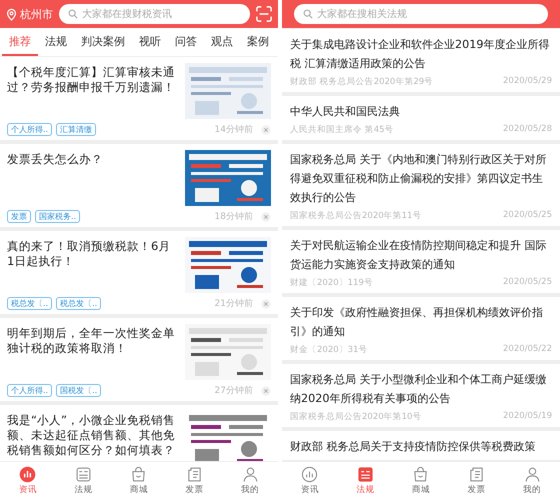 Image resolution: width=560 pixels, height=499 pixels. What do you see at coordinates (55, 159) in the screenshot?
I see `news-title: 发票丢失怎么办？` at bounding box center [55, 159].